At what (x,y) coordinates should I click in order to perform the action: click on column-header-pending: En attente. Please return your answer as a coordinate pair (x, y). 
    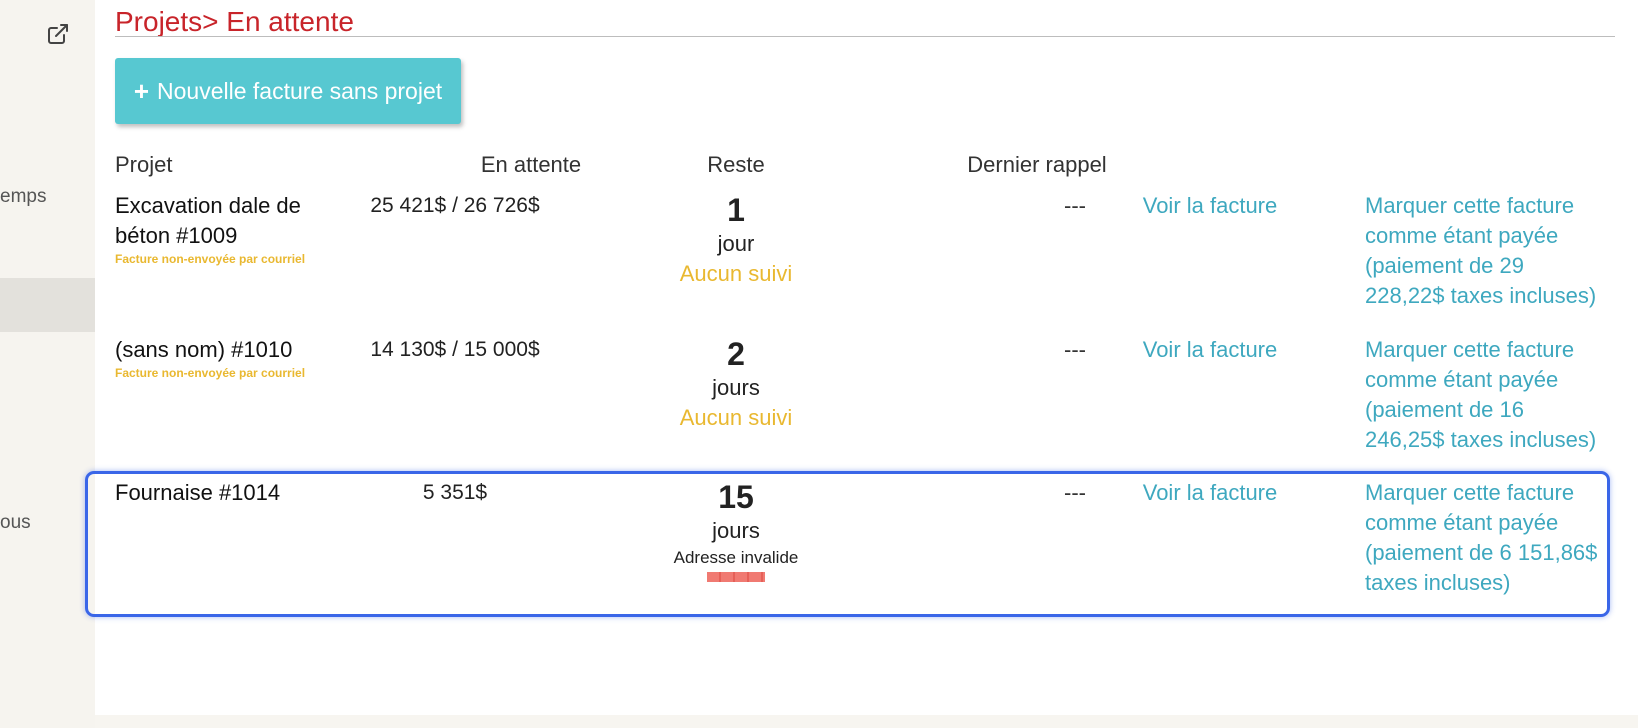
    Looking at the image, I should click on (531, 164).